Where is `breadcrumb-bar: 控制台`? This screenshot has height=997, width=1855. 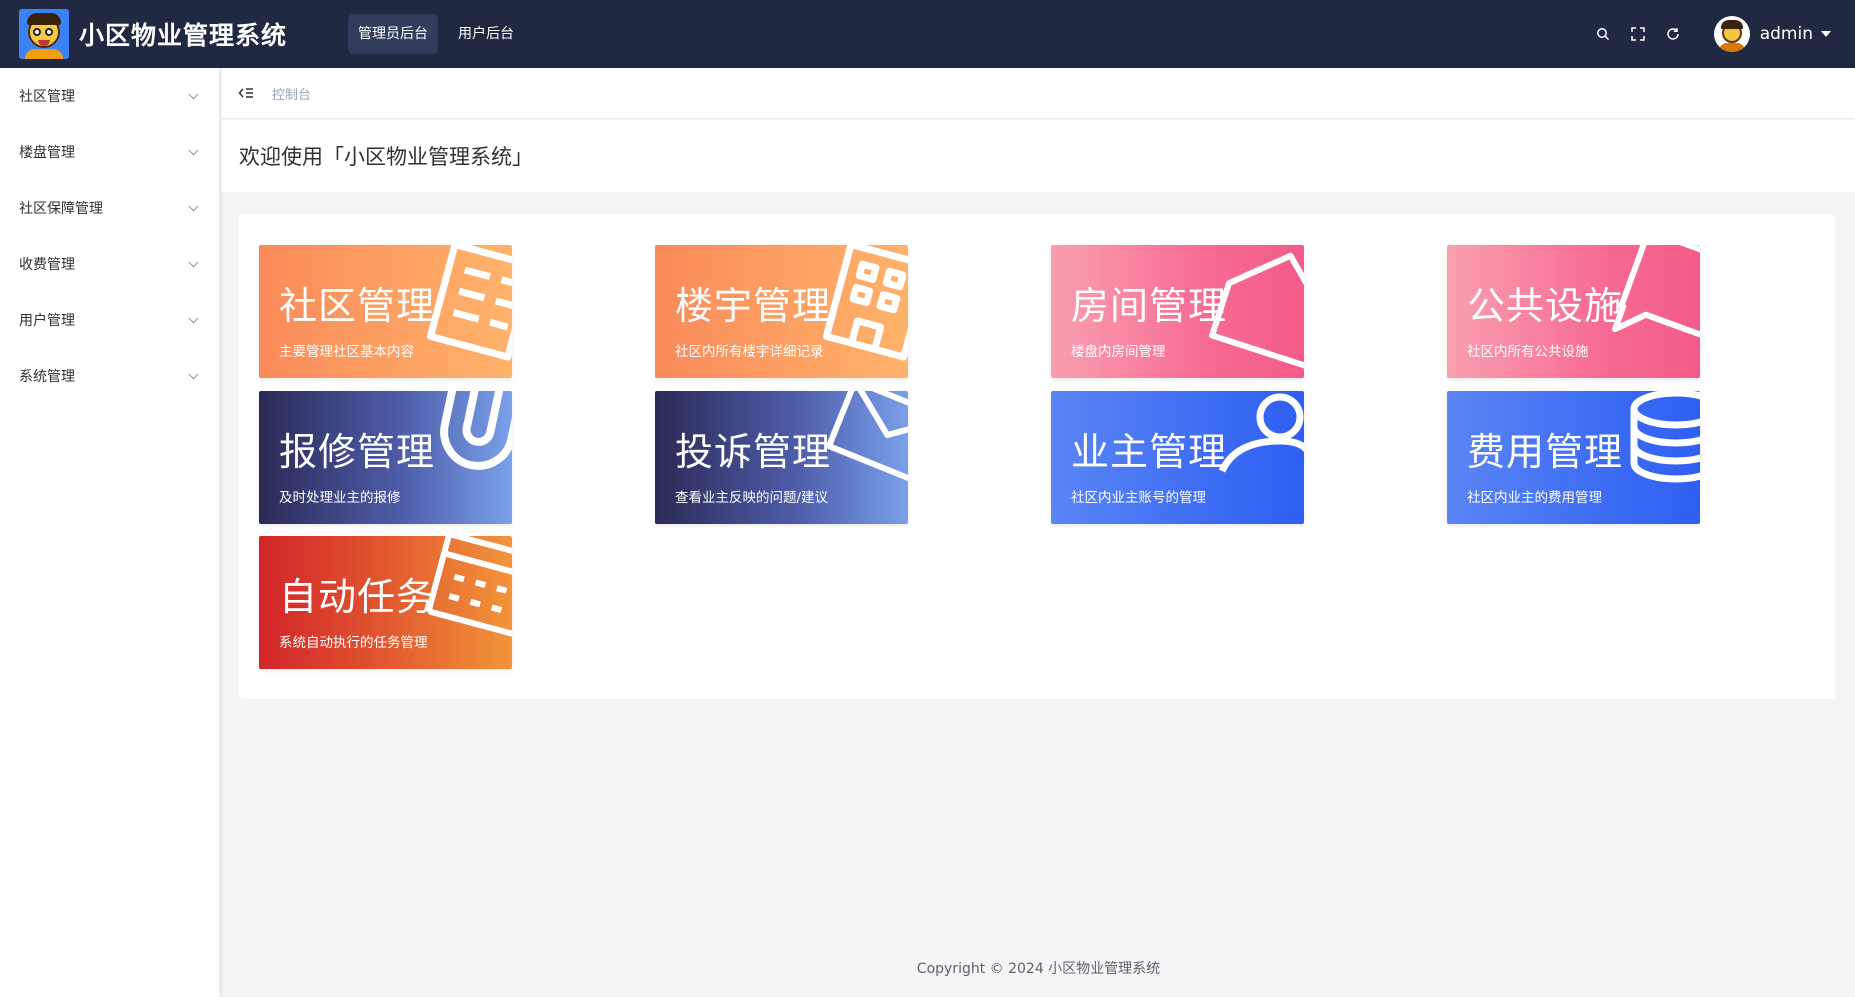
breadcrumb-bar: 控制台 is located at coordinates (1038, 93).